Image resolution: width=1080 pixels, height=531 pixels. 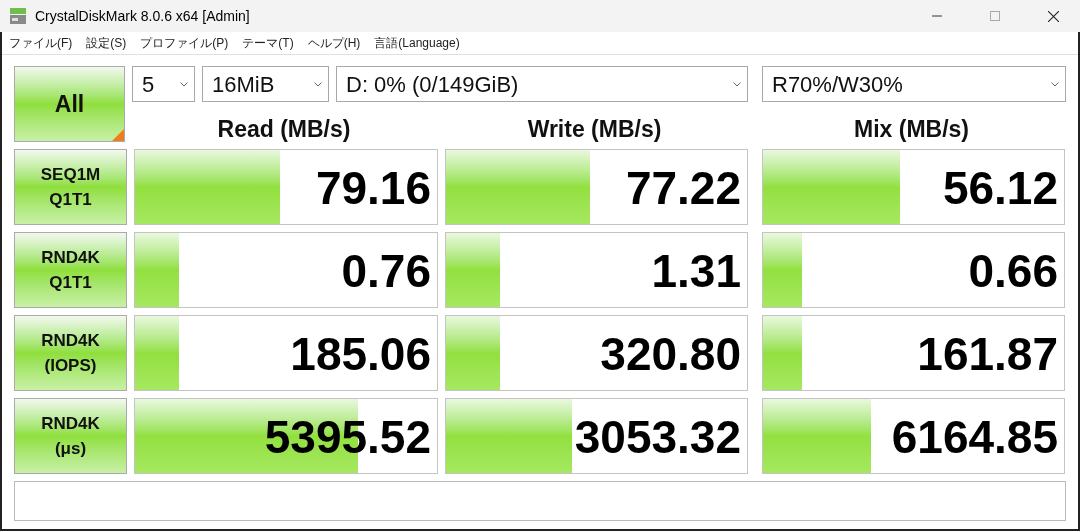 What do you see at coordinates (911, 130) in the screenshot?
I see `column-header: Mix (MB/s)` at bounding box center [911, 130].